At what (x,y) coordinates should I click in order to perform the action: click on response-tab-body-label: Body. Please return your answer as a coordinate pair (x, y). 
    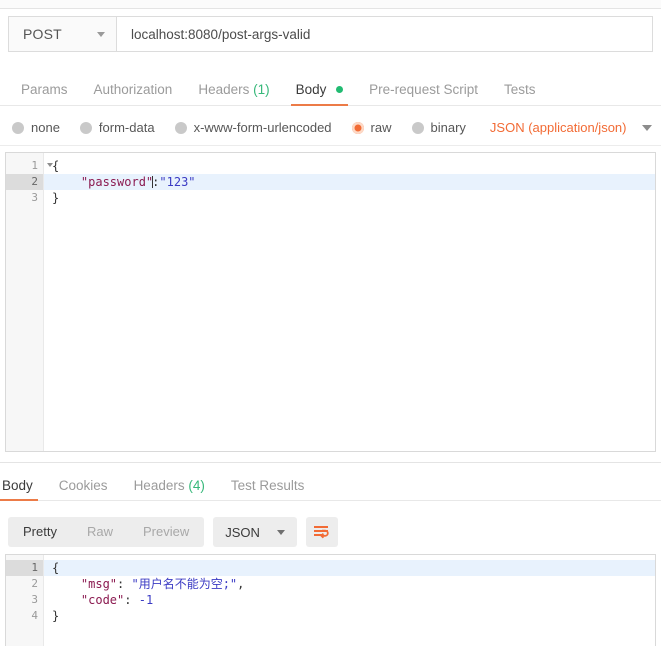
    Looking at the image, I should click on (17, 485).